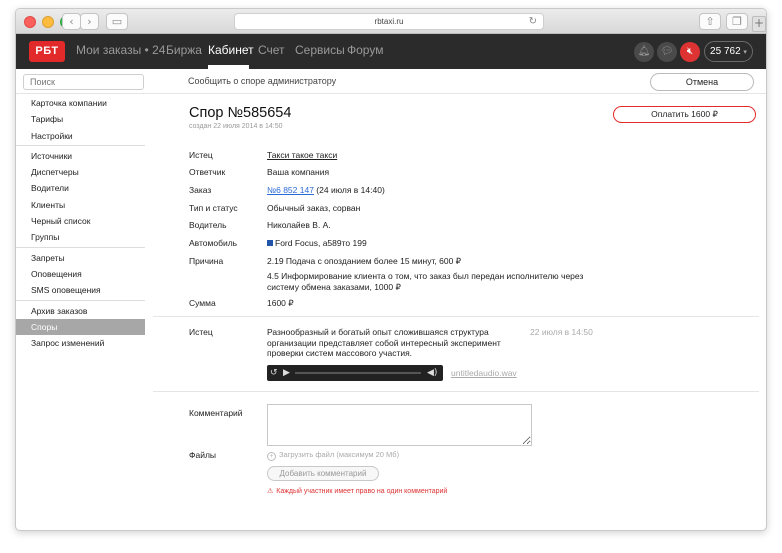 This screenshot has width=782, height=553. What do you see at coordinates (30, 22) in the screenshot?
I see `close-window-button` at bounding box center [30, 22].